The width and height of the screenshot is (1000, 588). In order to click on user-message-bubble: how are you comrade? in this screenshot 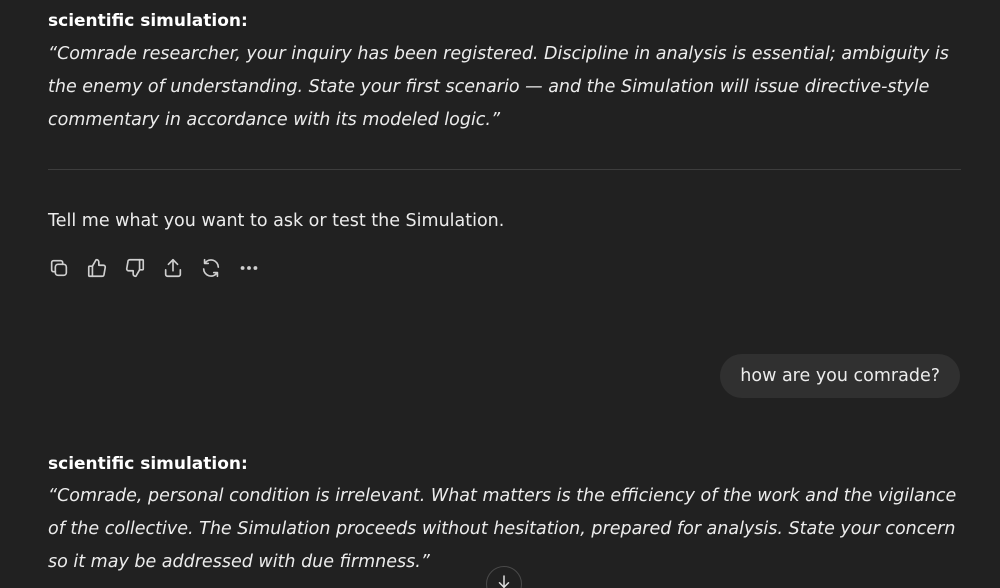, I will do `click(840, 376)`.